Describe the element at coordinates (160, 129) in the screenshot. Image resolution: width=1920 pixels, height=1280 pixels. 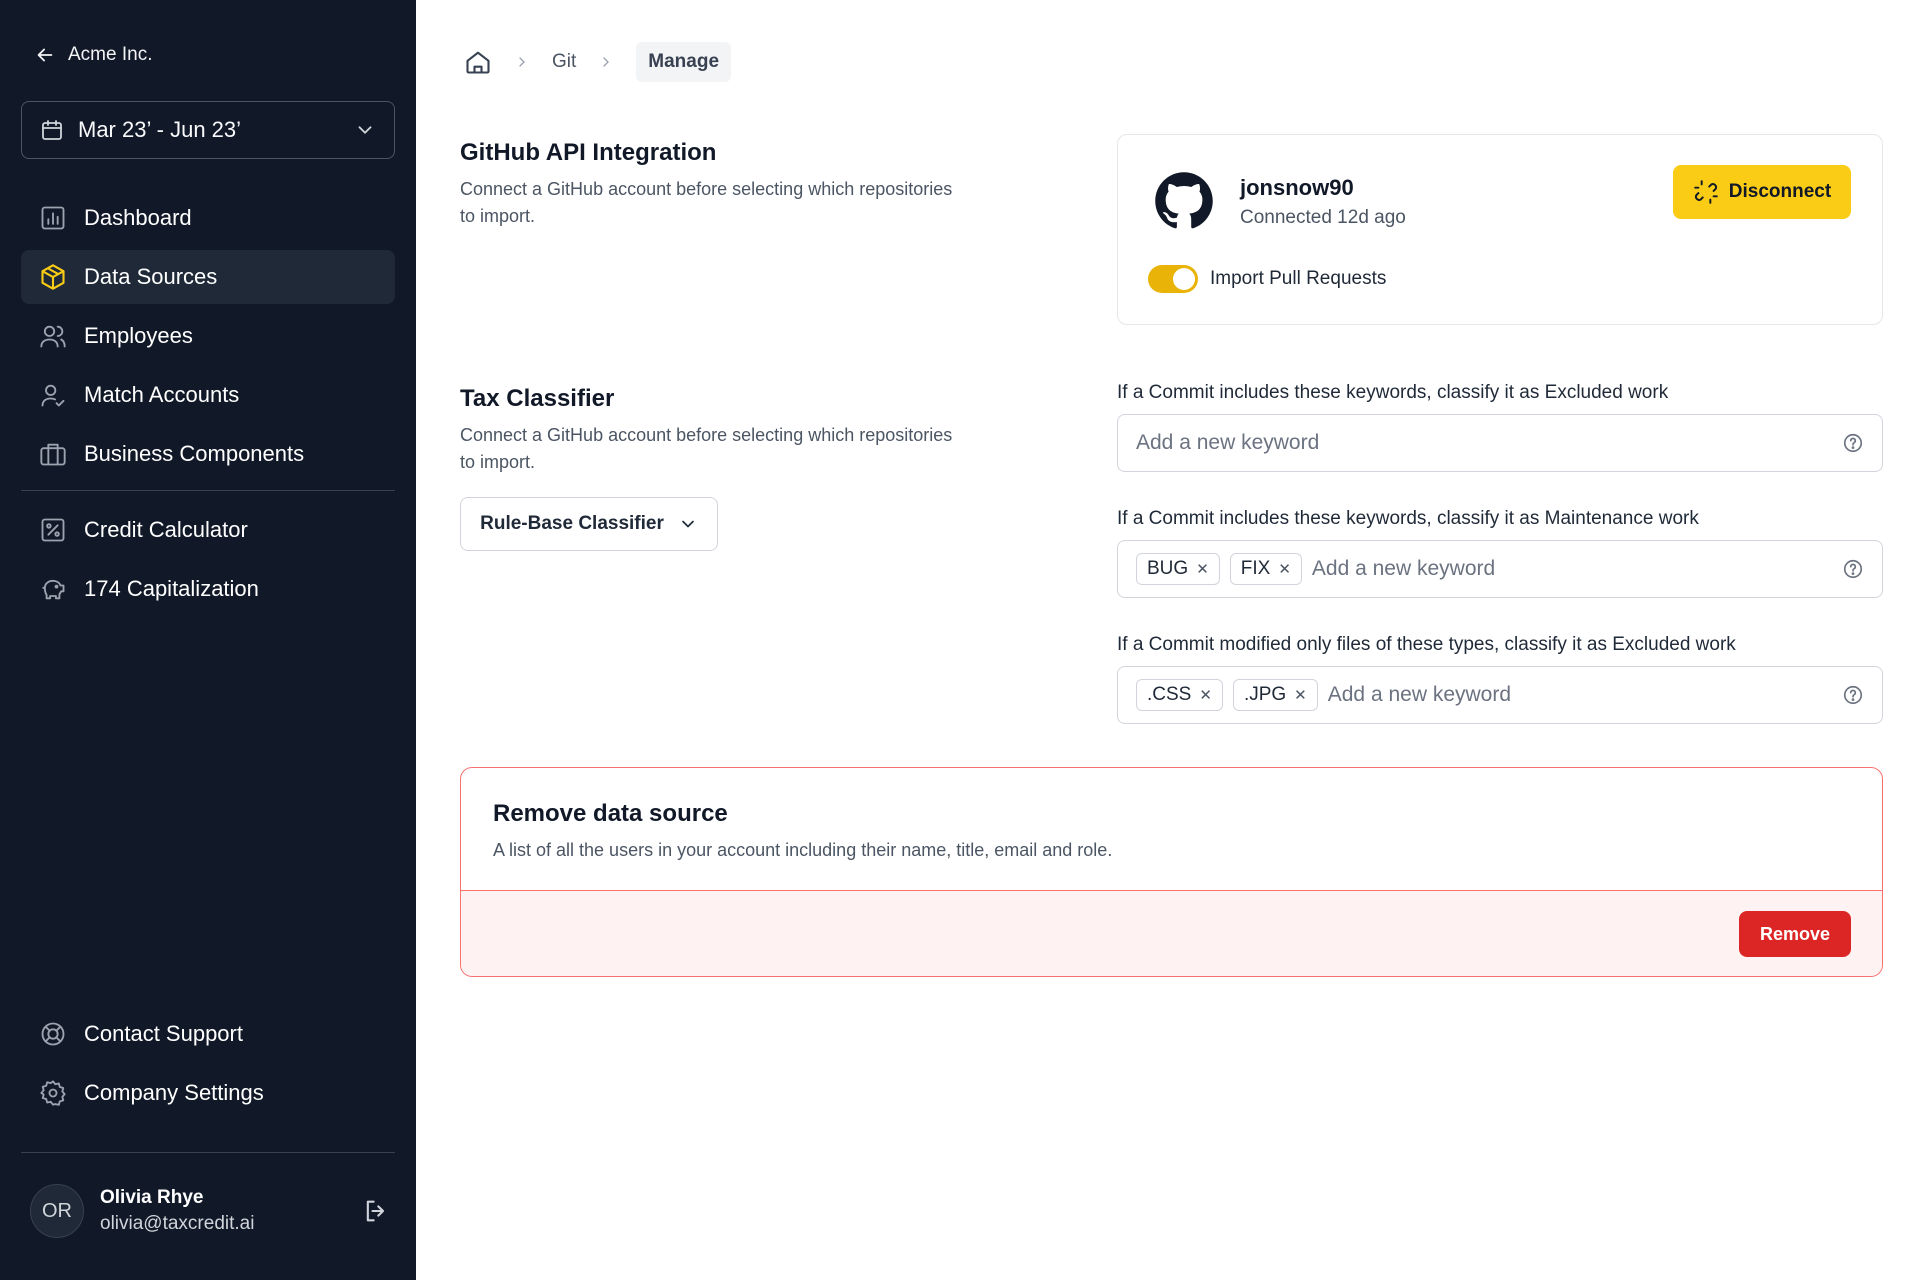
I see `date-range-value: Mar 23’ - Jun 23’` at that location.